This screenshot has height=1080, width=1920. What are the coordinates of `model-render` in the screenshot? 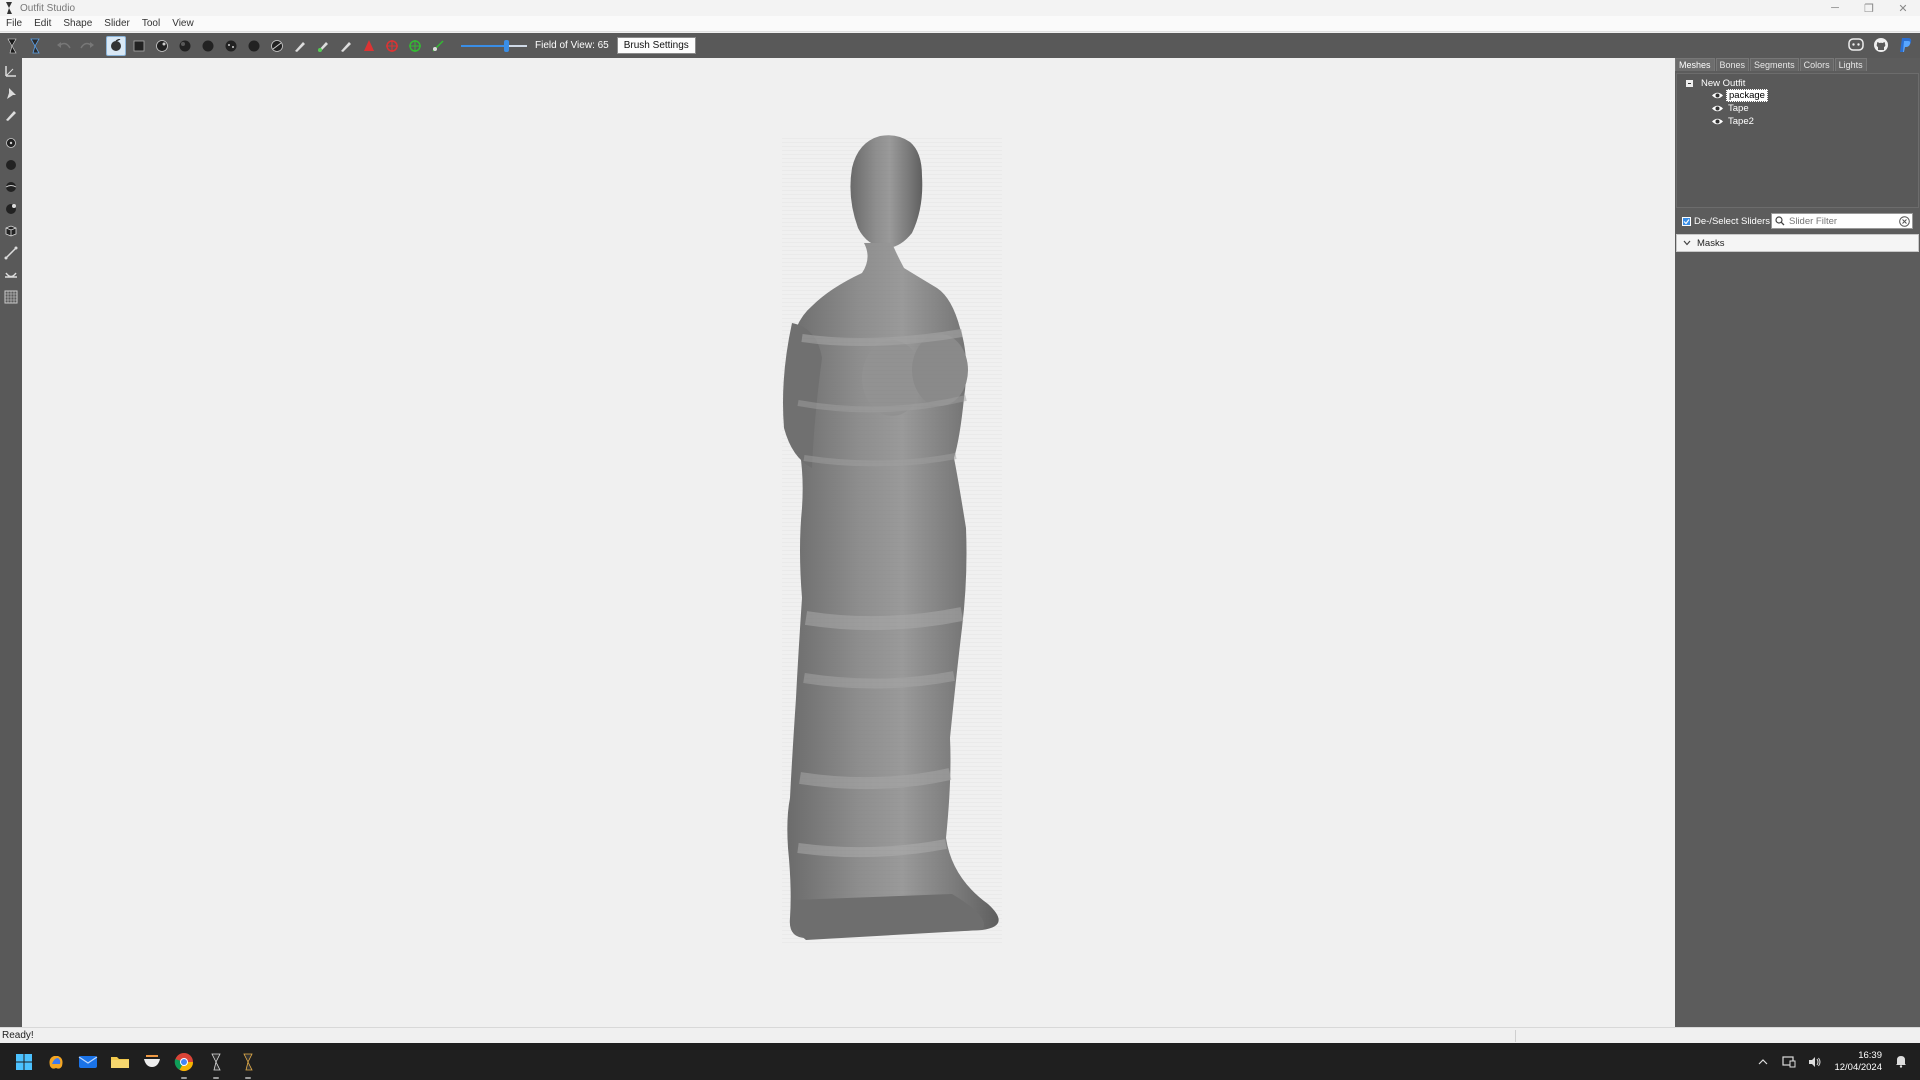 It's located at (892, 539).